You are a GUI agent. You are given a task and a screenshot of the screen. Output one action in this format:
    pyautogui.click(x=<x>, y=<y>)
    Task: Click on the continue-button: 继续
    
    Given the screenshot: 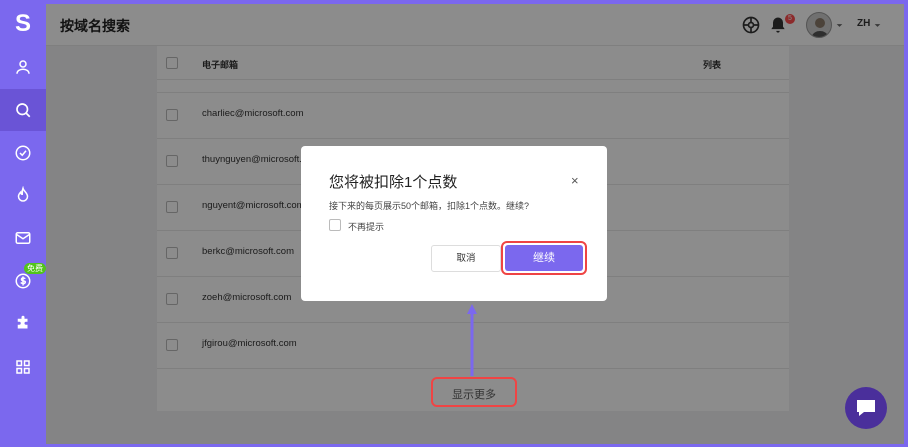 What is the action you would take?
    pyautogui.click(x=544, y=258)
    